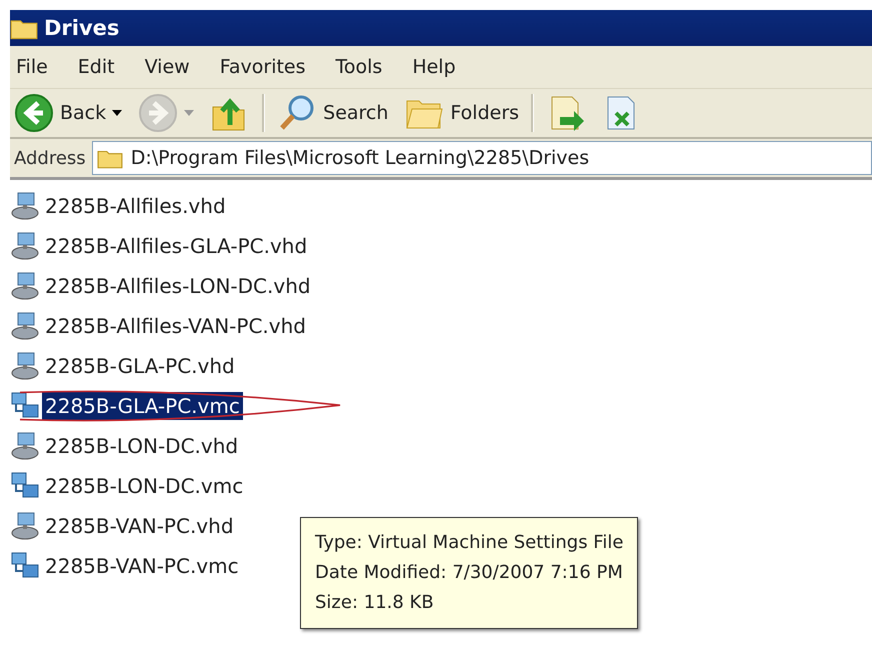 The height and width of the screenshot is (669, 872). I want to click on tooltip-line: Size: 11.8 KB, so click(375, 603).